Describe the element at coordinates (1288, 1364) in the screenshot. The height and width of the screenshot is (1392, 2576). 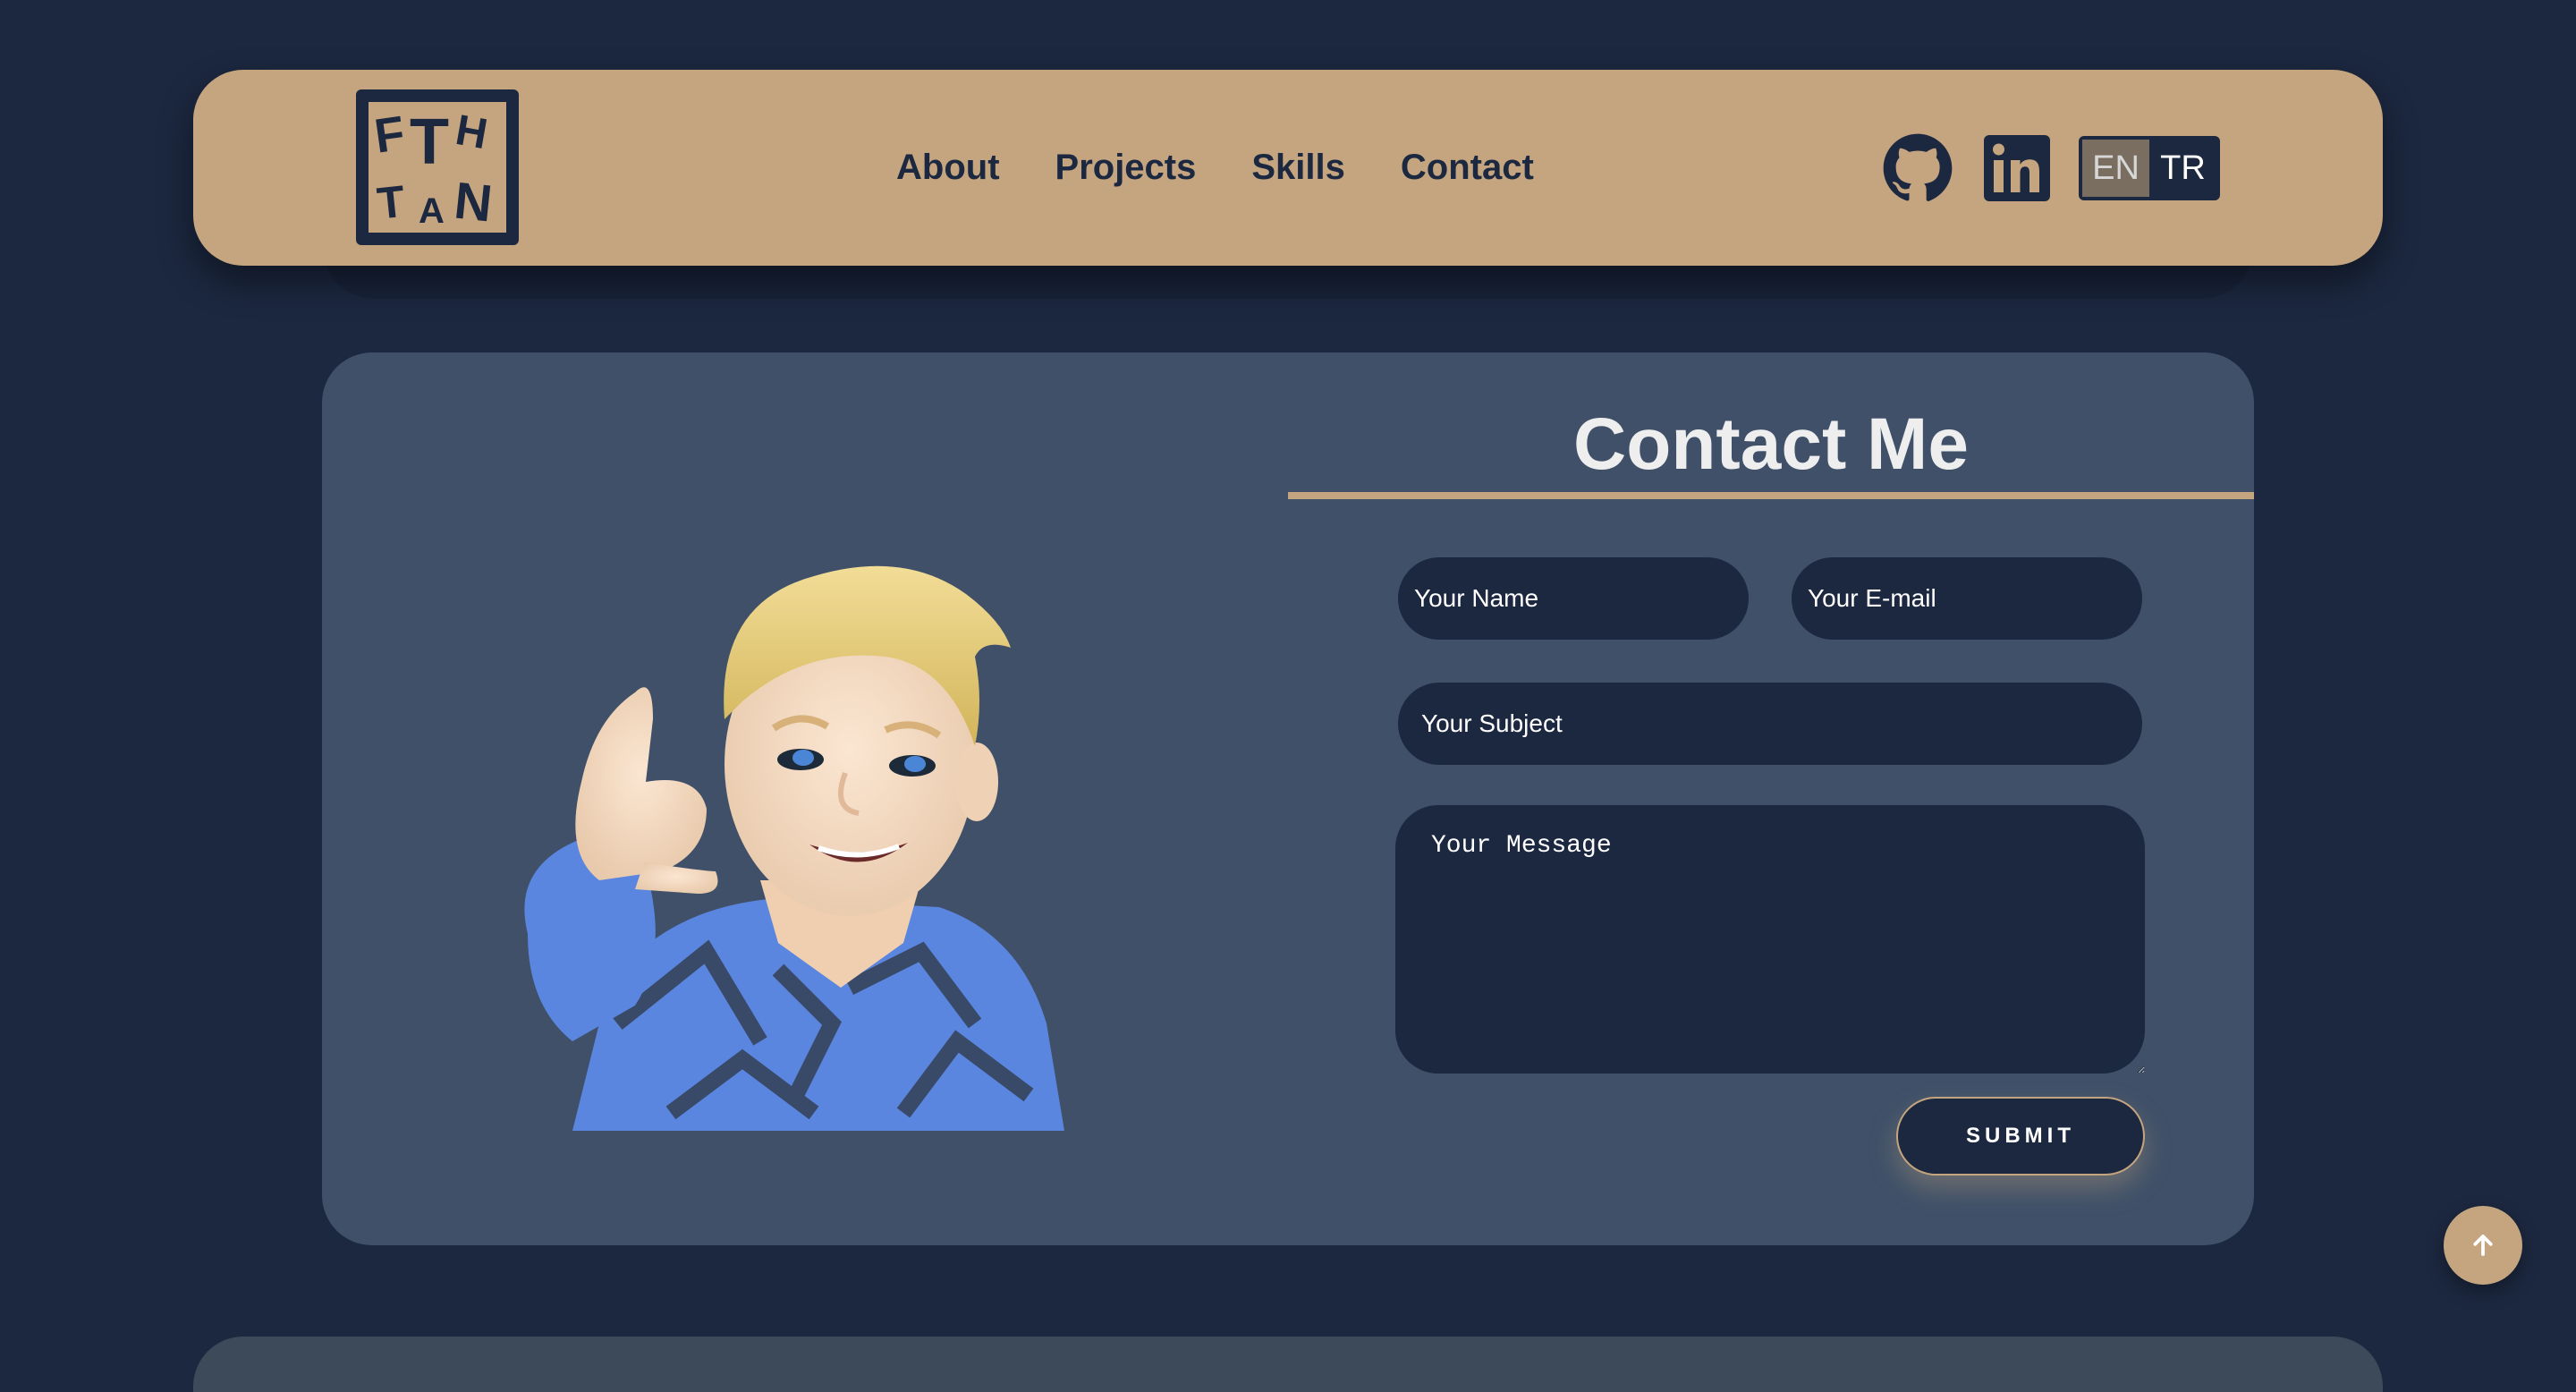
I see `next-section-card` at that location.